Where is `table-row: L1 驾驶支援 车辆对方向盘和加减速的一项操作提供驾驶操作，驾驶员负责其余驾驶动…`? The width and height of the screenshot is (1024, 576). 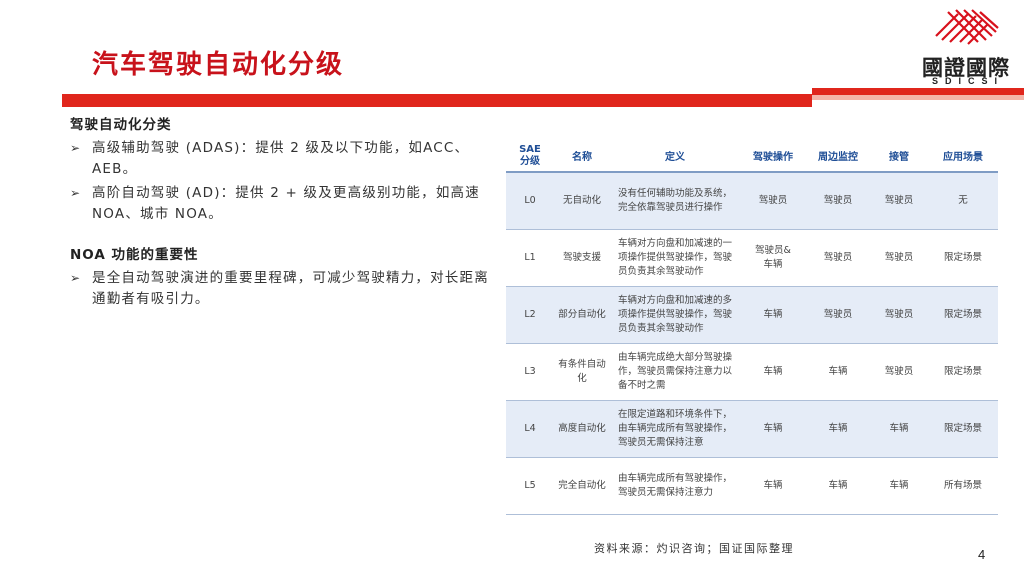
table-row: L1 驾驶支援 车辆对方向盘和加减速的一项操作提供驾驶操作，驾驶员负责其余驾驶动… is located at coordinates (752, 258).